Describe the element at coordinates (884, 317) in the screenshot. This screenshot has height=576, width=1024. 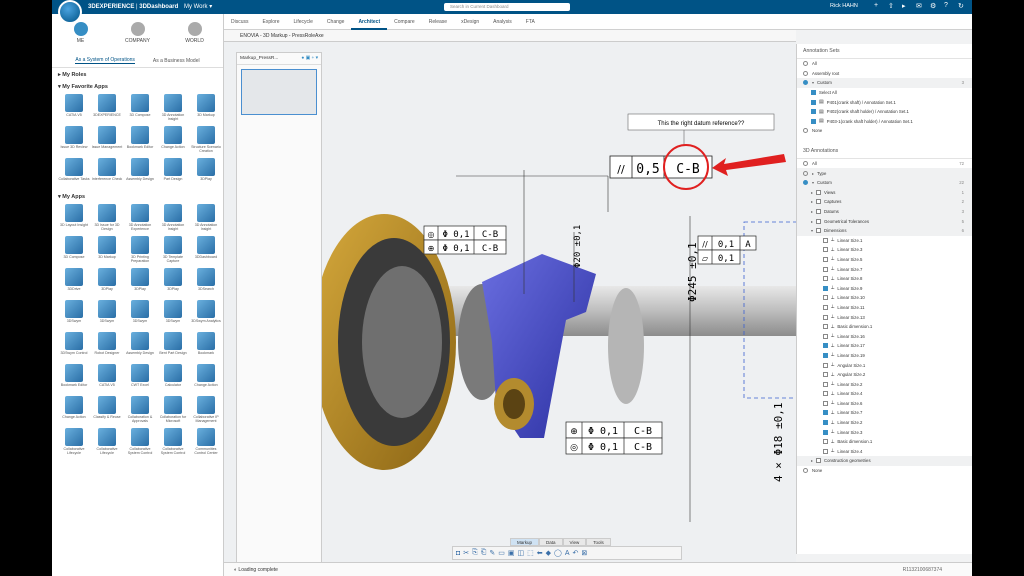
I see `dimension-item: ⟂ Linear Size.13` at that location.